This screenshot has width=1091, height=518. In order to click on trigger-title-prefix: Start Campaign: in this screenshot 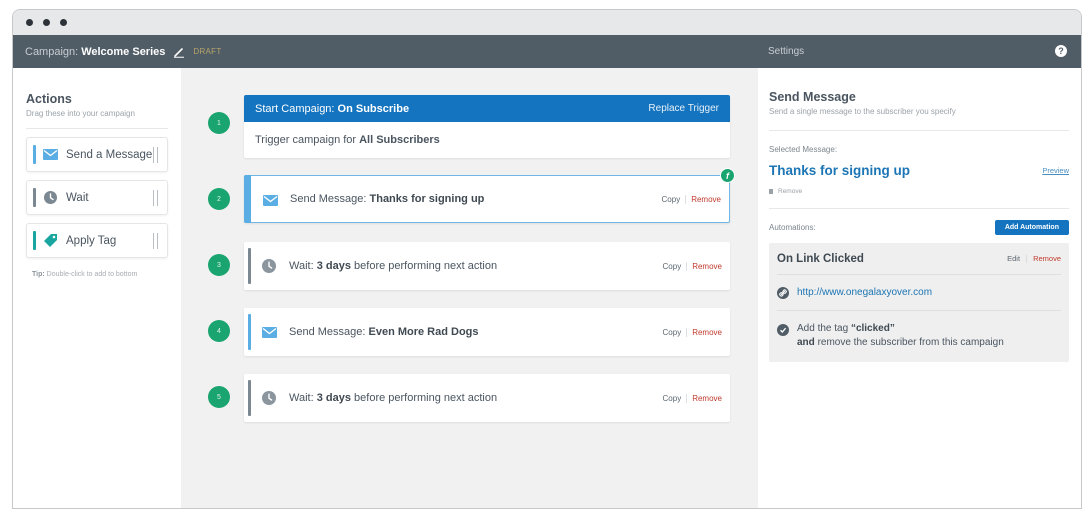, I will do `click(295, 108)`.